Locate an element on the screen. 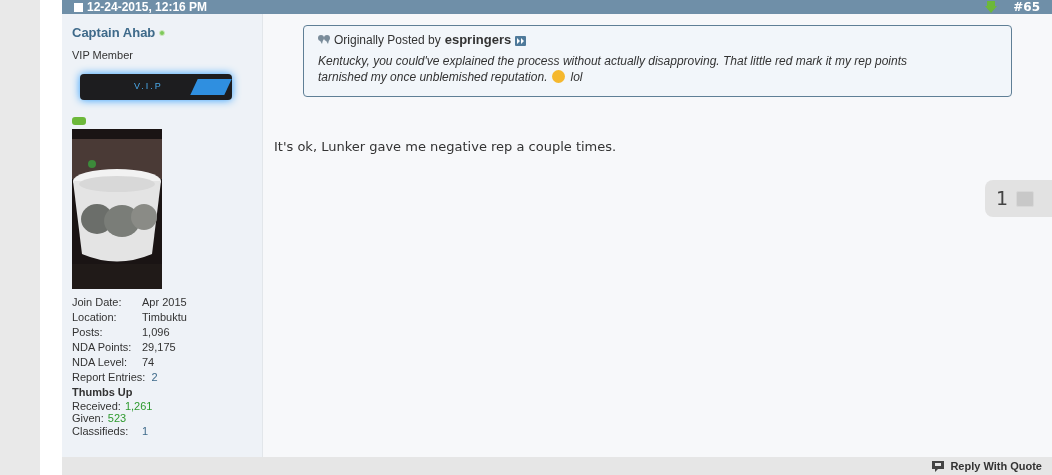 The height and width of the screenshot is (475, 1052). detail-value: Timbuktu is located at coordinates (164, 317).